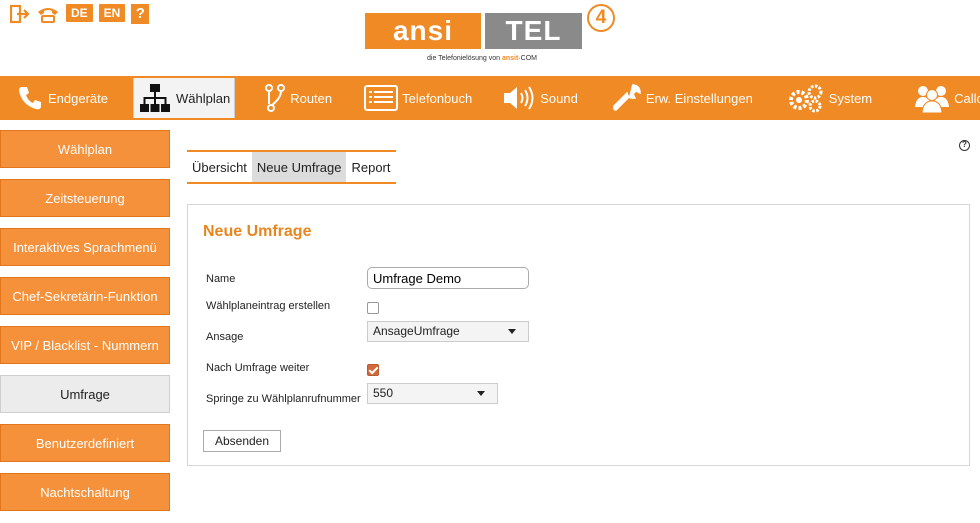  Describe the element at coordinates (448, 278) in the screenshot. I see `name-input` at that location.